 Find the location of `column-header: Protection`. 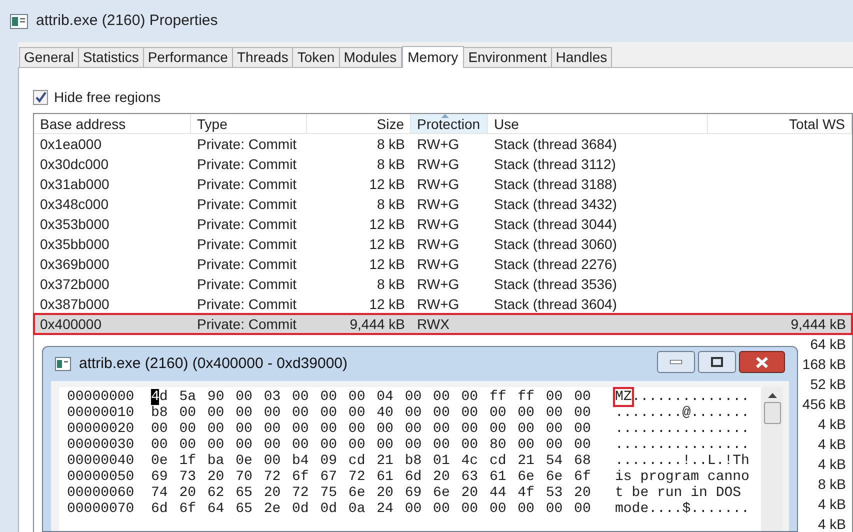

column-header: Protection is located at coordinates (449, 123).